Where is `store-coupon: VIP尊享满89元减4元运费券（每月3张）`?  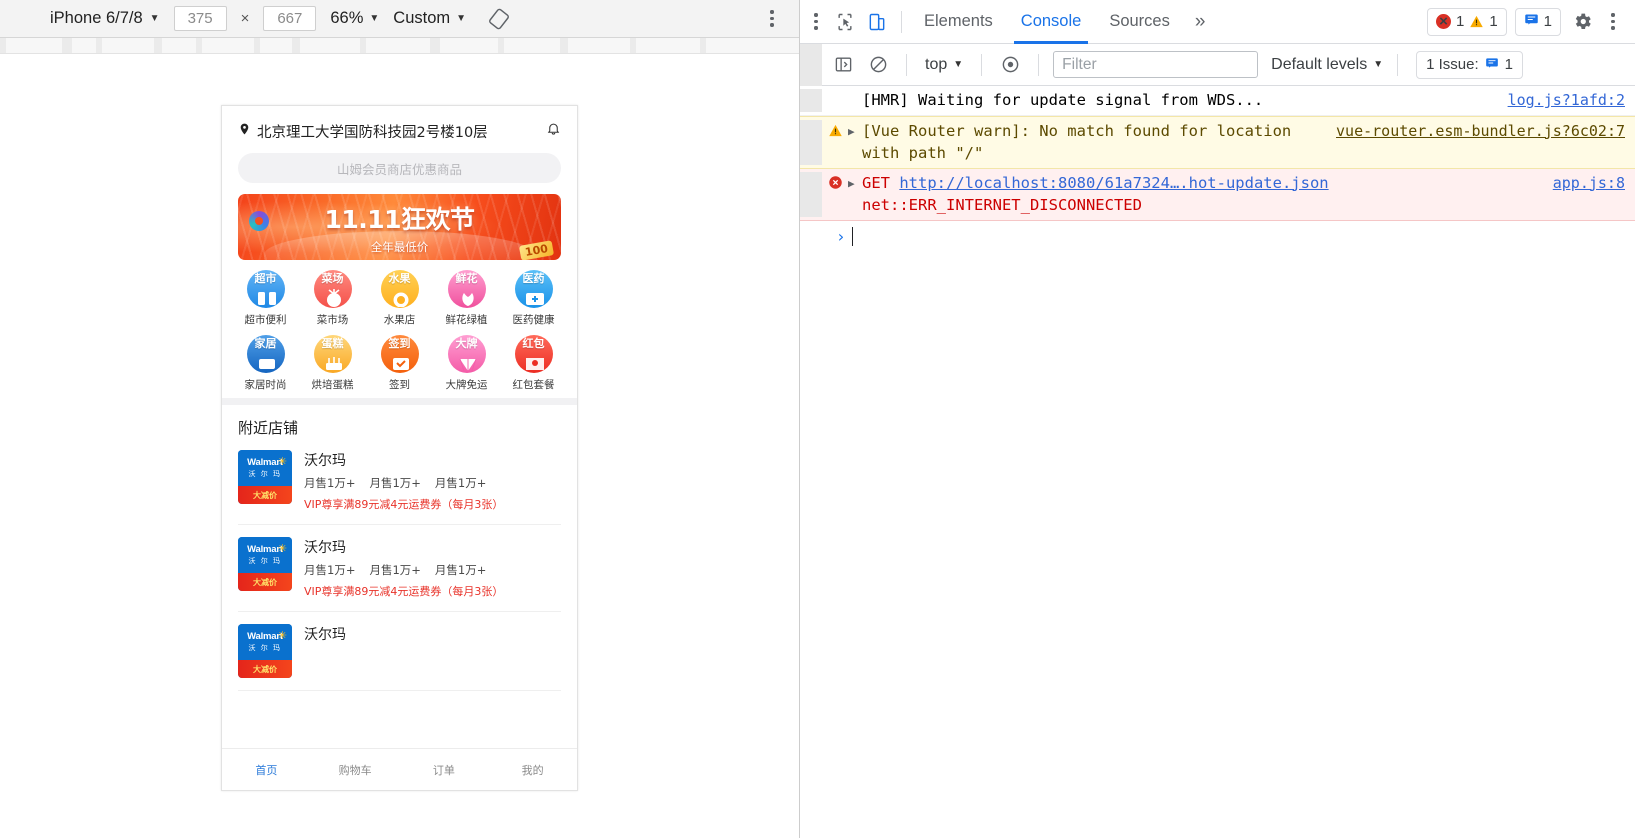
store-coupon: VIP尊享满89元减4元运费券（每月3张） is located at coordinates (404, 504).